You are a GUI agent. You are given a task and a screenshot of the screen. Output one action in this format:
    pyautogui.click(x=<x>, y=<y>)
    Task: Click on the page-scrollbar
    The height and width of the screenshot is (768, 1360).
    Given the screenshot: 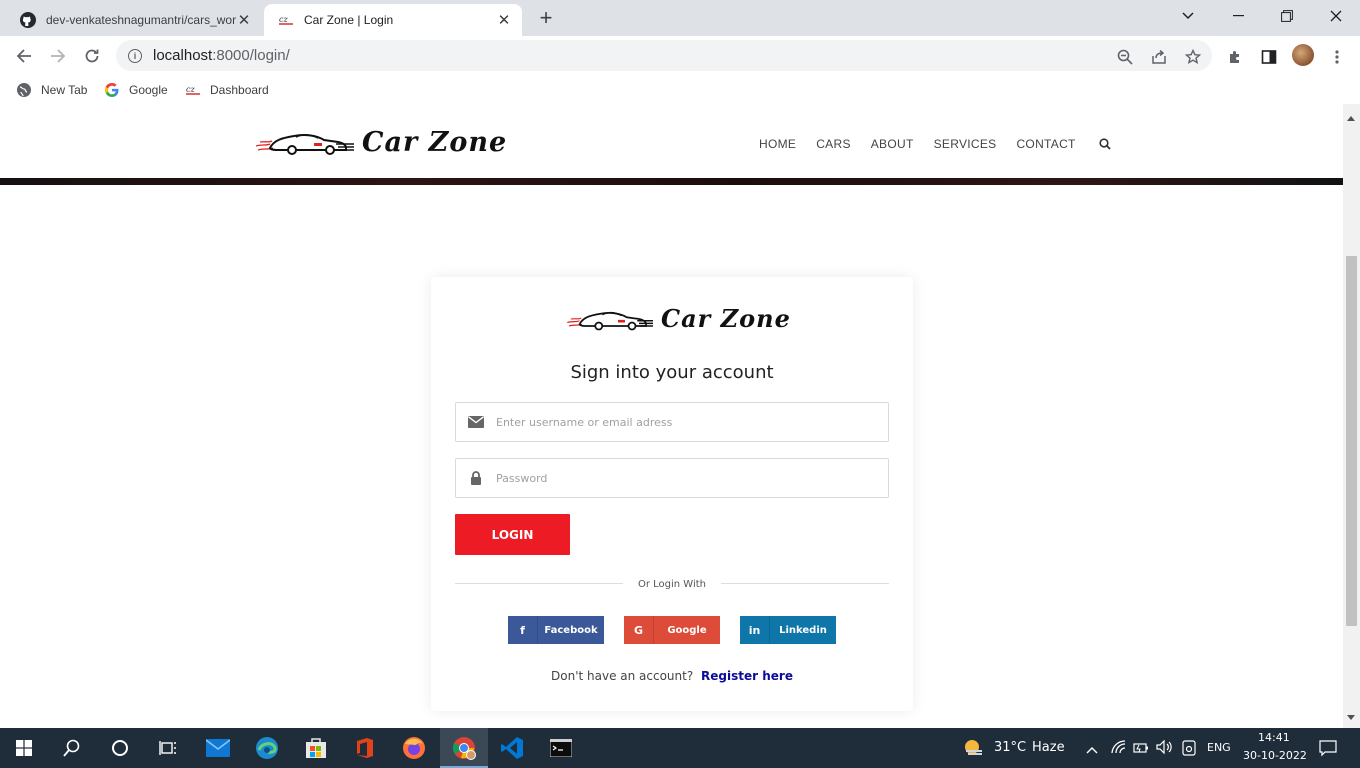 What is the action you would take?
    pyautogui.click(x=1351, y=416)
    